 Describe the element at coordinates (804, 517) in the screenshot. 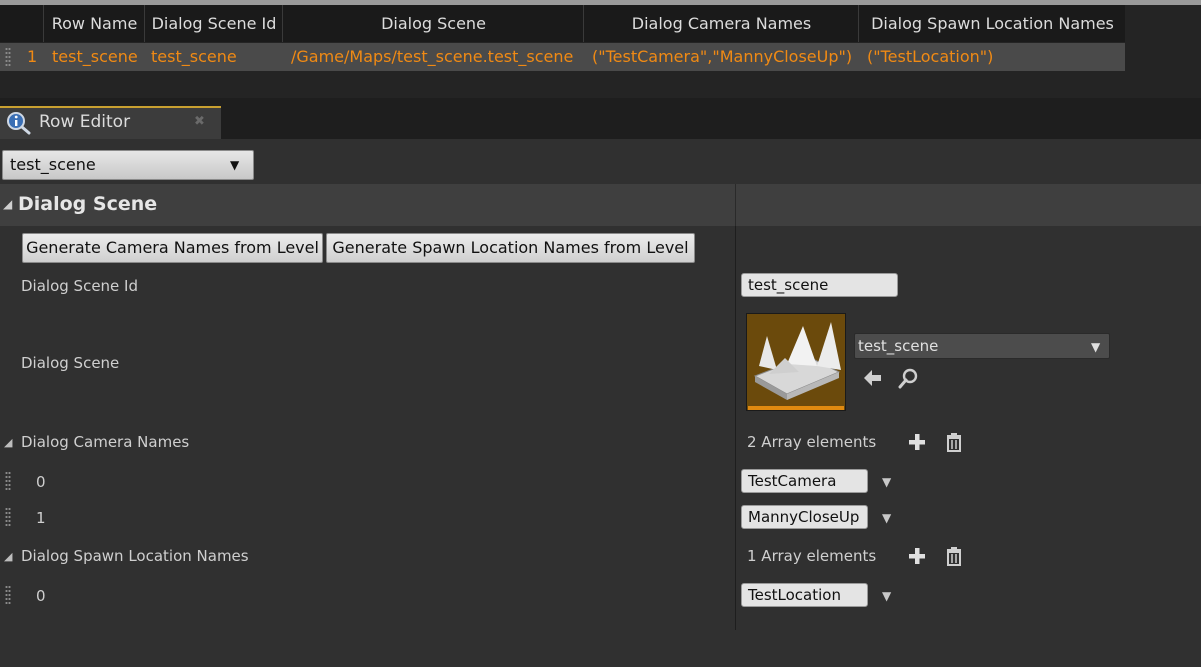

I see `camera-name-element-1: MannyCloseUp` at that location.